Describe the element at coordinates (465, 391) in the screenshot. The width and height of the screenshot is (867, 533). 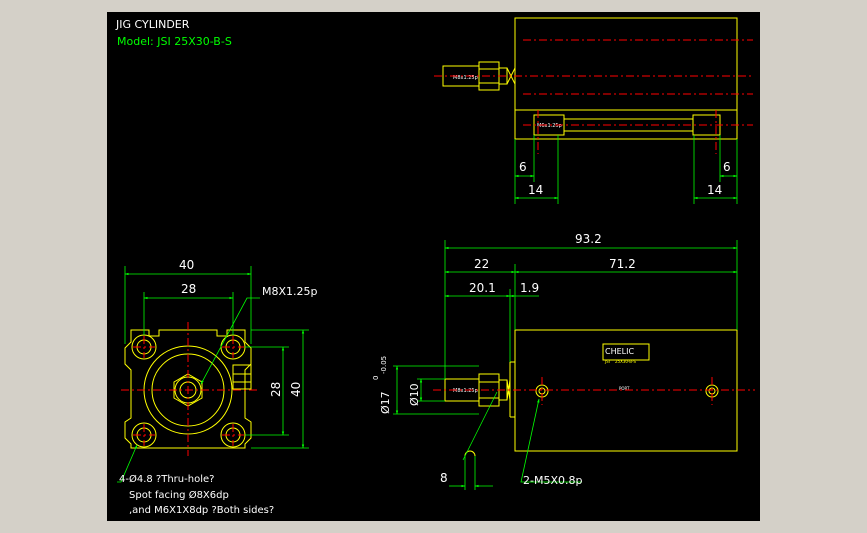
I see `side-rod-tag: M8x1.25p` at that location.